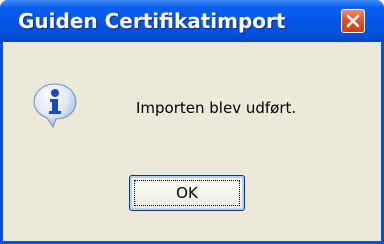 This screenshot has height=244, width=384. I want to click on window-title: Guiden Certifikatimport, so click(152, 21).